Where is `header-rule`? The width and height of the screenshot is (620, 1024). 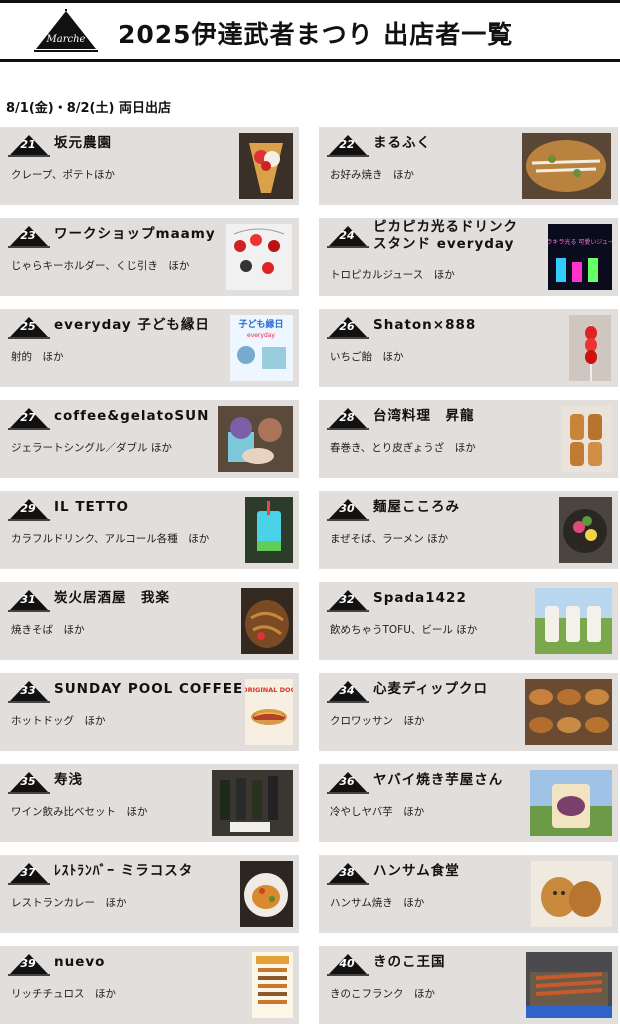
header-rule is located at coordinates (310, 60).